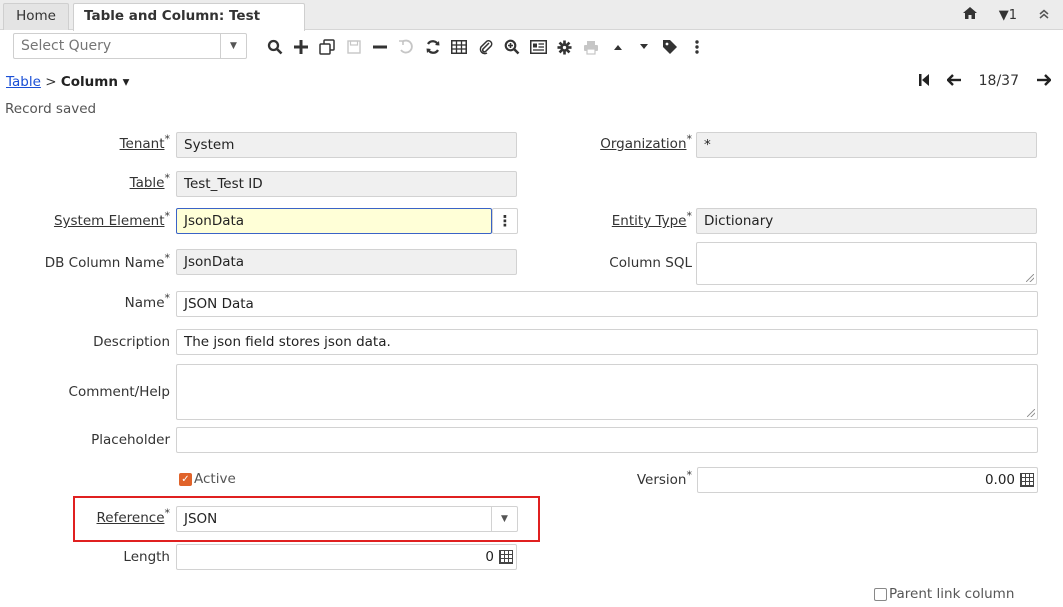 The image size is (1063, 607). I want to click on attachment-icon, so click(485, 47).